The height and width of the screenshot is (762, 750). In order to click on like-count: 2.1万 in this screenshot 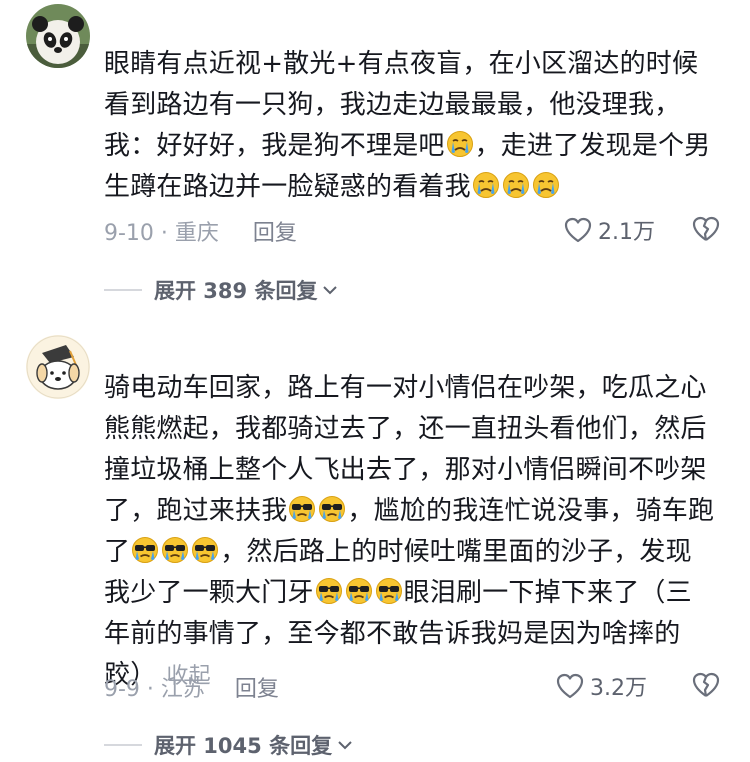, I will do `click(626, 232)`.